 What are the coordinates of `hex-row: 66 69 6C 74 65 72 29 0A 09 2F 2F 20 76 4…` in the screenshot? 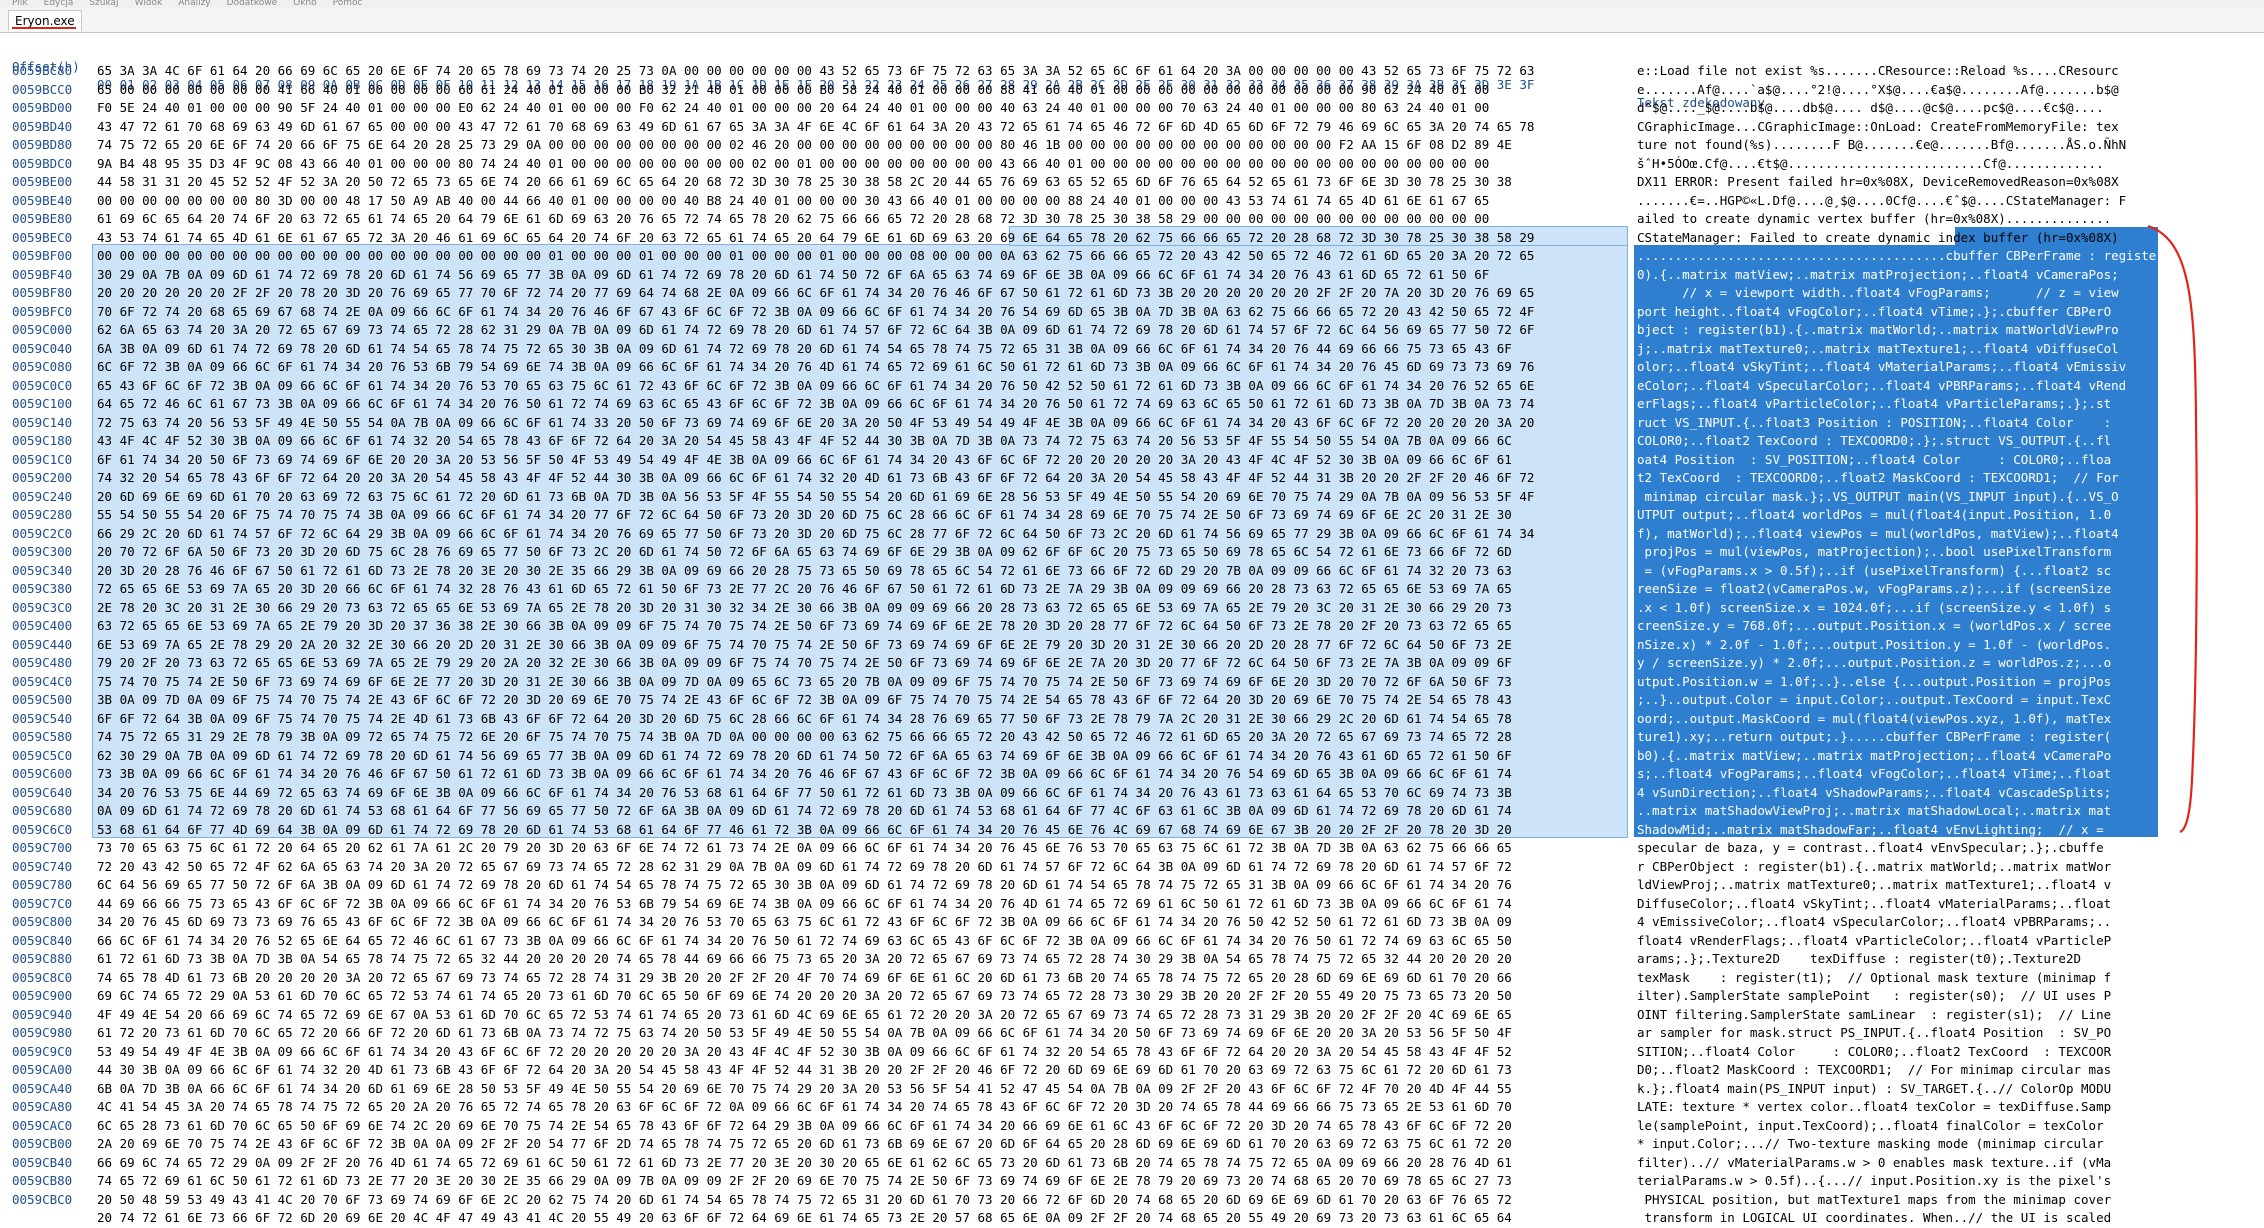 It's located at (862, 1163).